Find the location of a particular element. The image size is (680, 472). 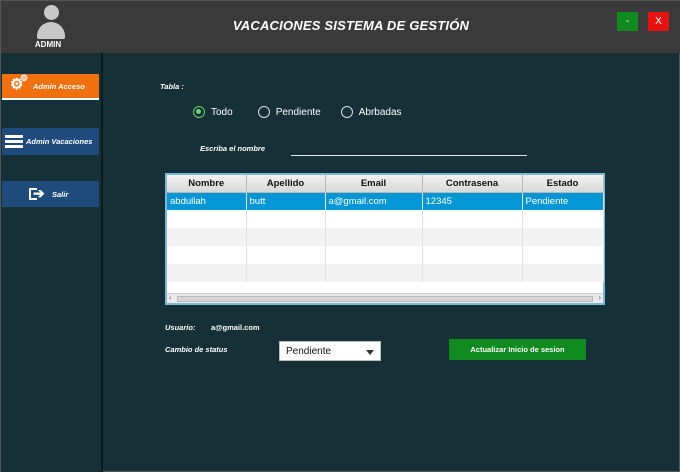

column-header-apellido: Apellido is located at coordinates (286, 184).